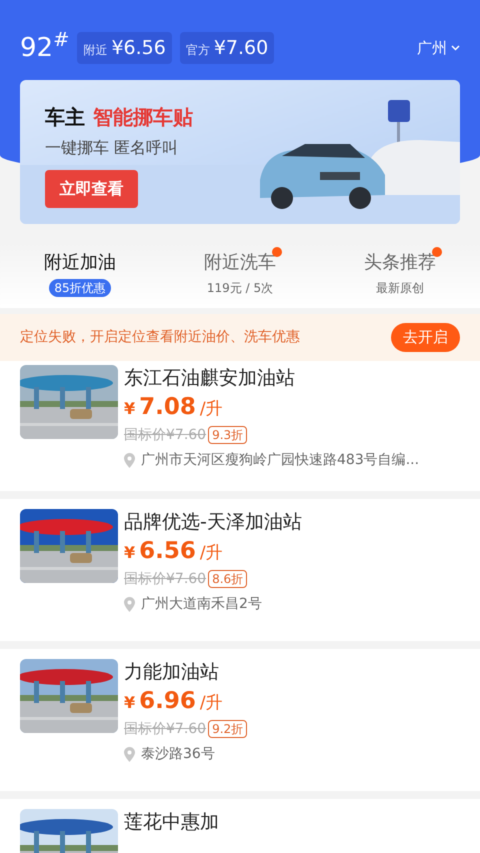  Describe the element at coordinates (240, 276) in the screenshot. I see `category-tab: 附近洗车 119元 / 5次` at that location.